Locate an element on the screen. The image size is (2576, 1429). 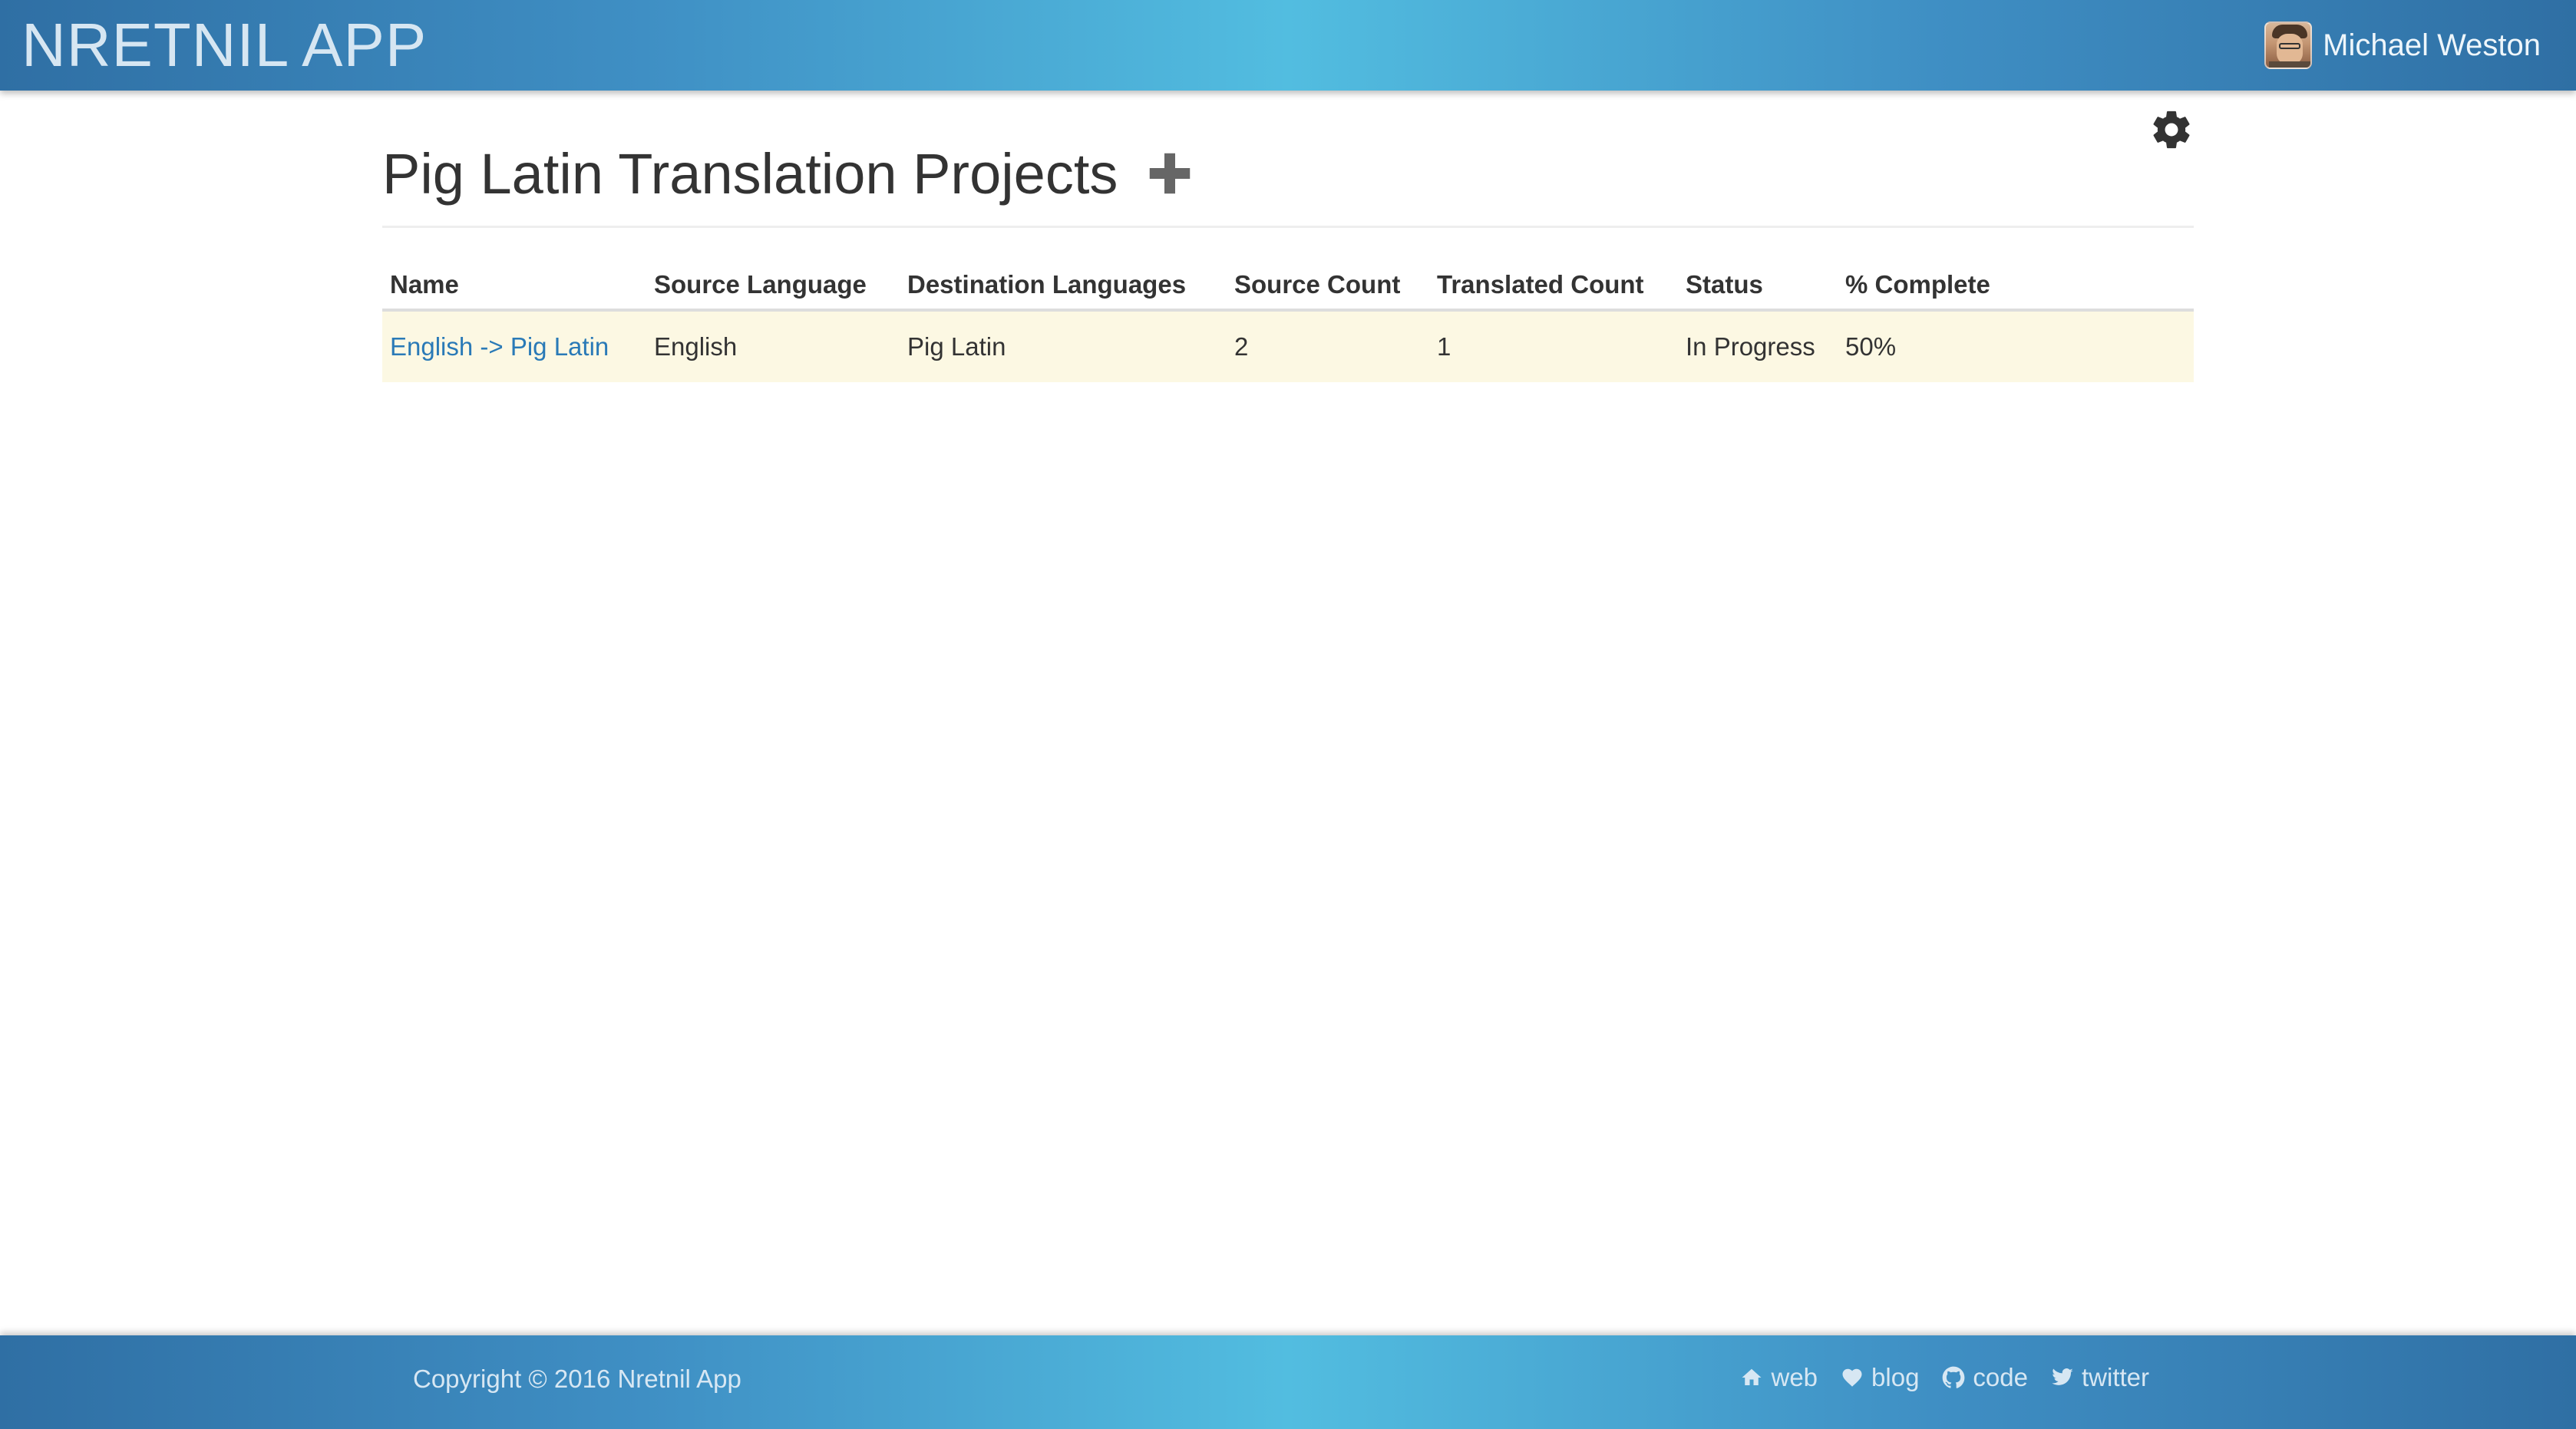
user-menu: Michael Weston is located at coordinates (2402, 45).